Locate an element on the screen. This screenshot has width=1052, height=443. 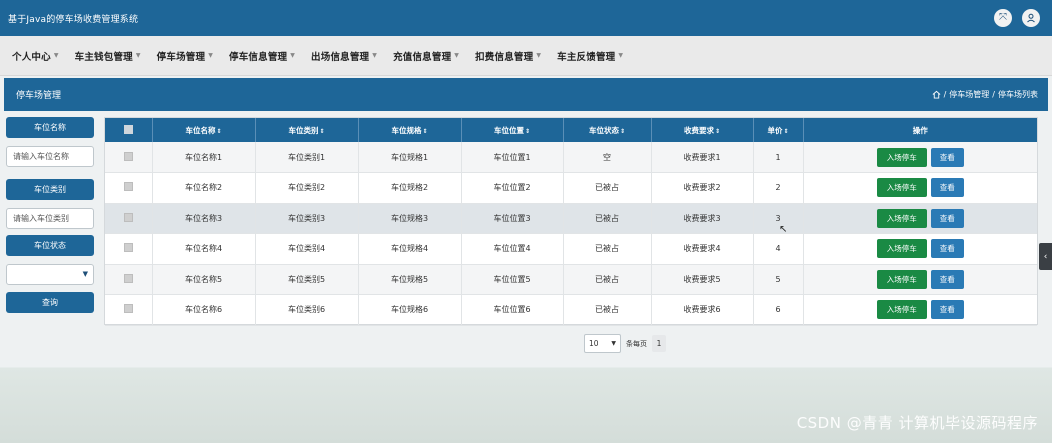
column-header: 车位类别⇕ is located at coordinates (307, 130).